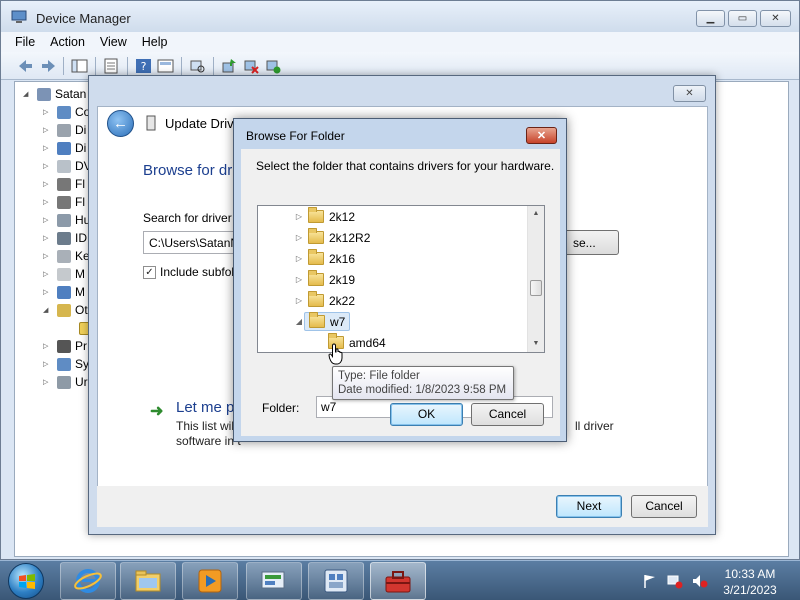 Image resolution: width=800 pixels, height=600 pixels. Describe the element at coordinates (273, 66) in the screenshot. I see `uninstall-device-icon` at that location.